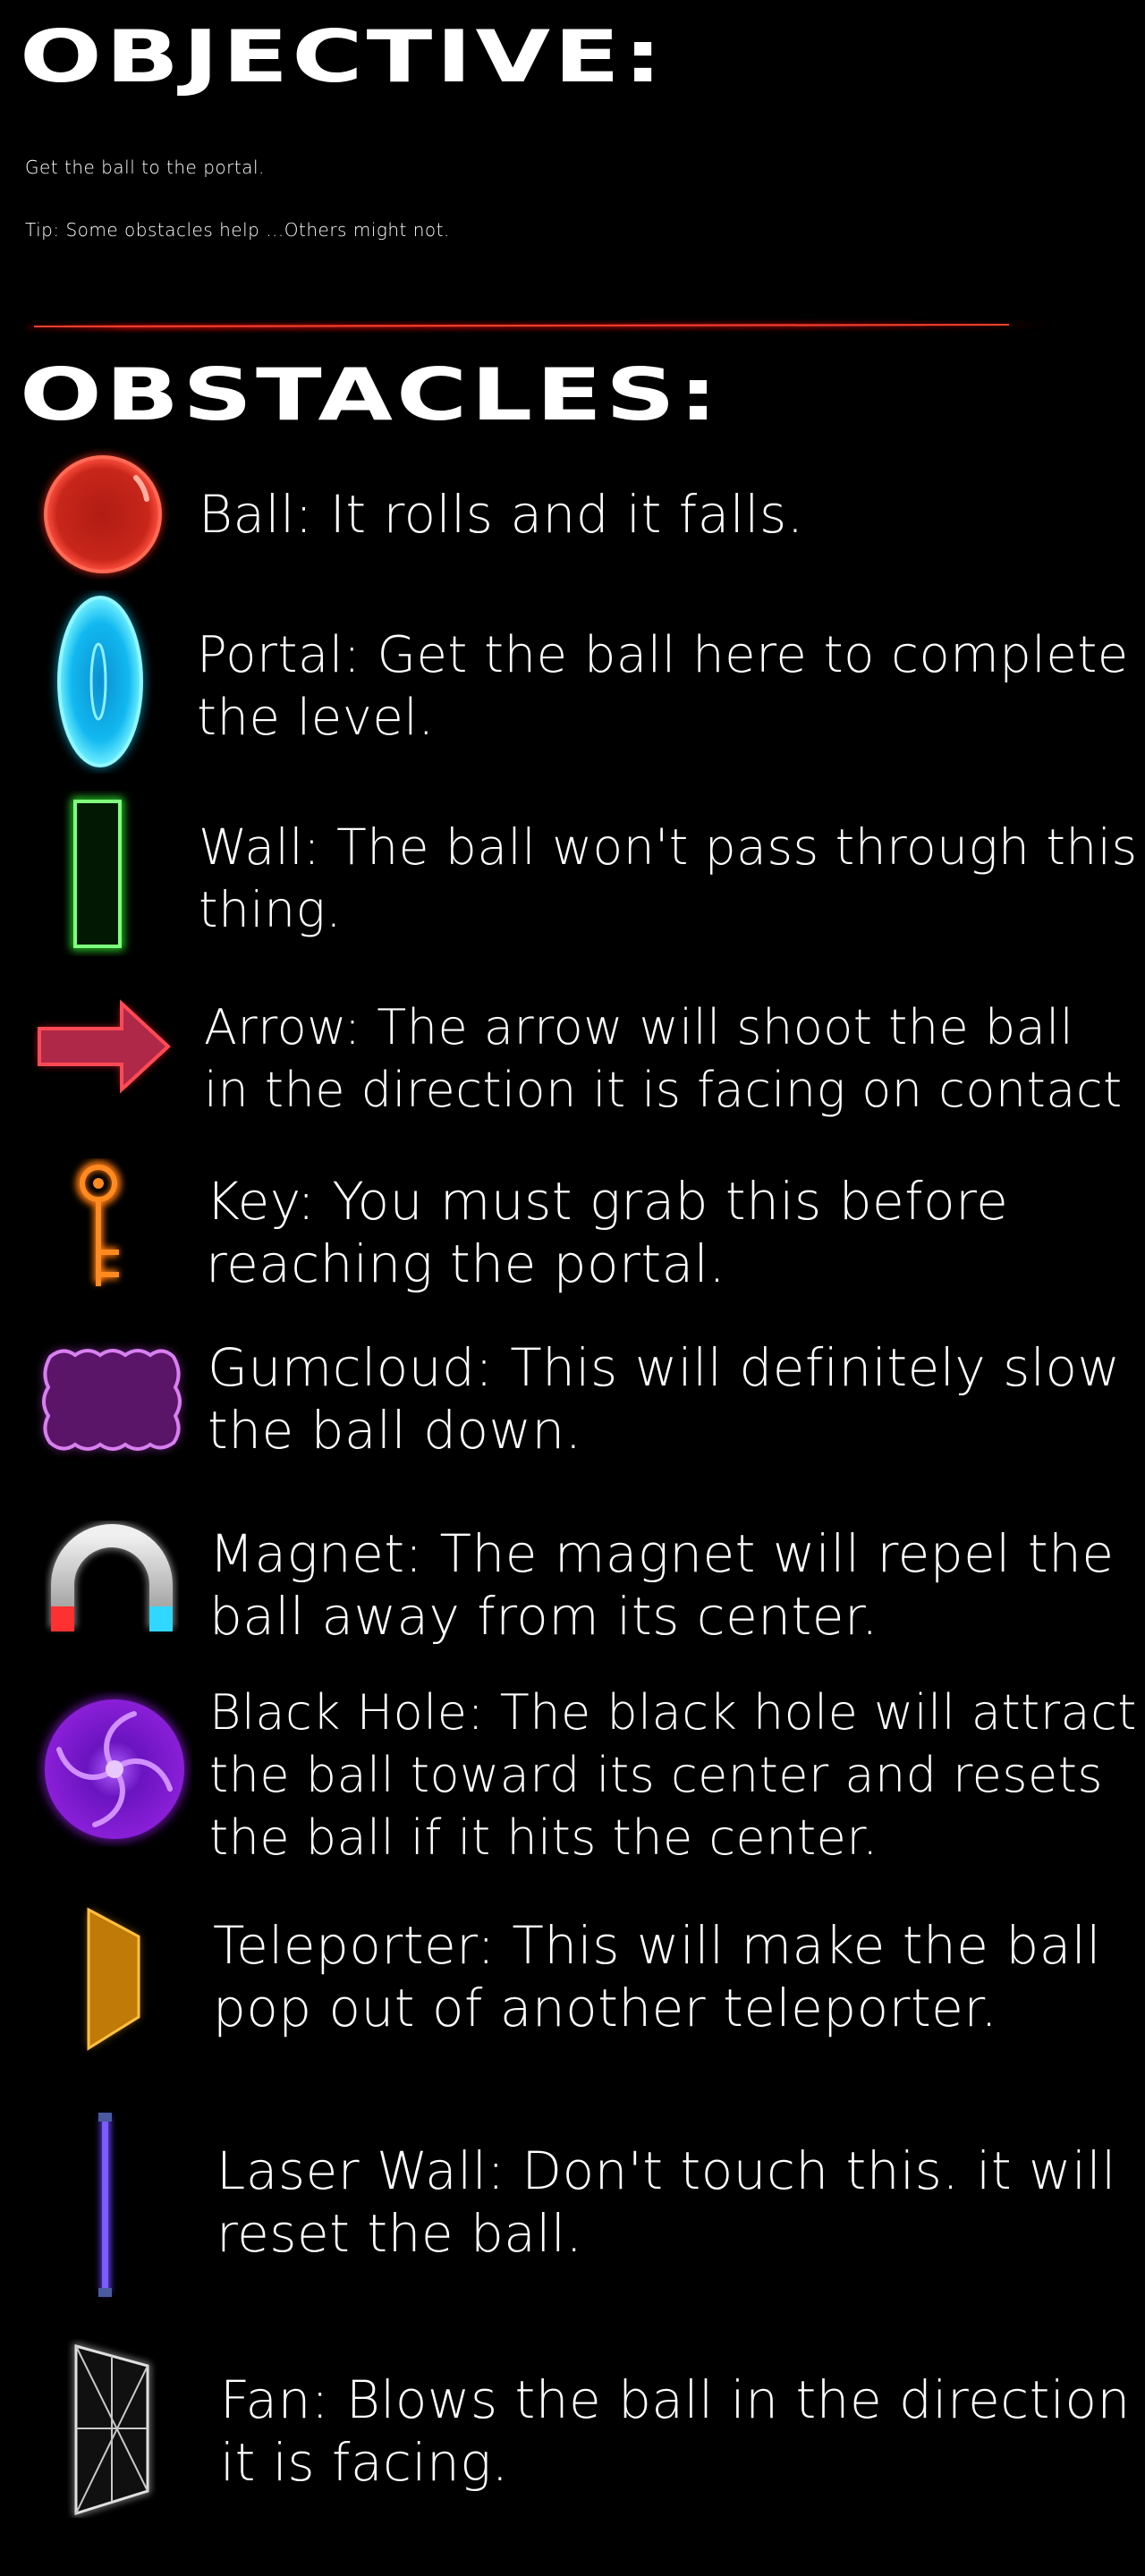 This screenshot has height=2576, width=1145. Describe the element at coordinates (543, 1616) in the screenshot. I see `description-line: ball away from its center.` at that location.